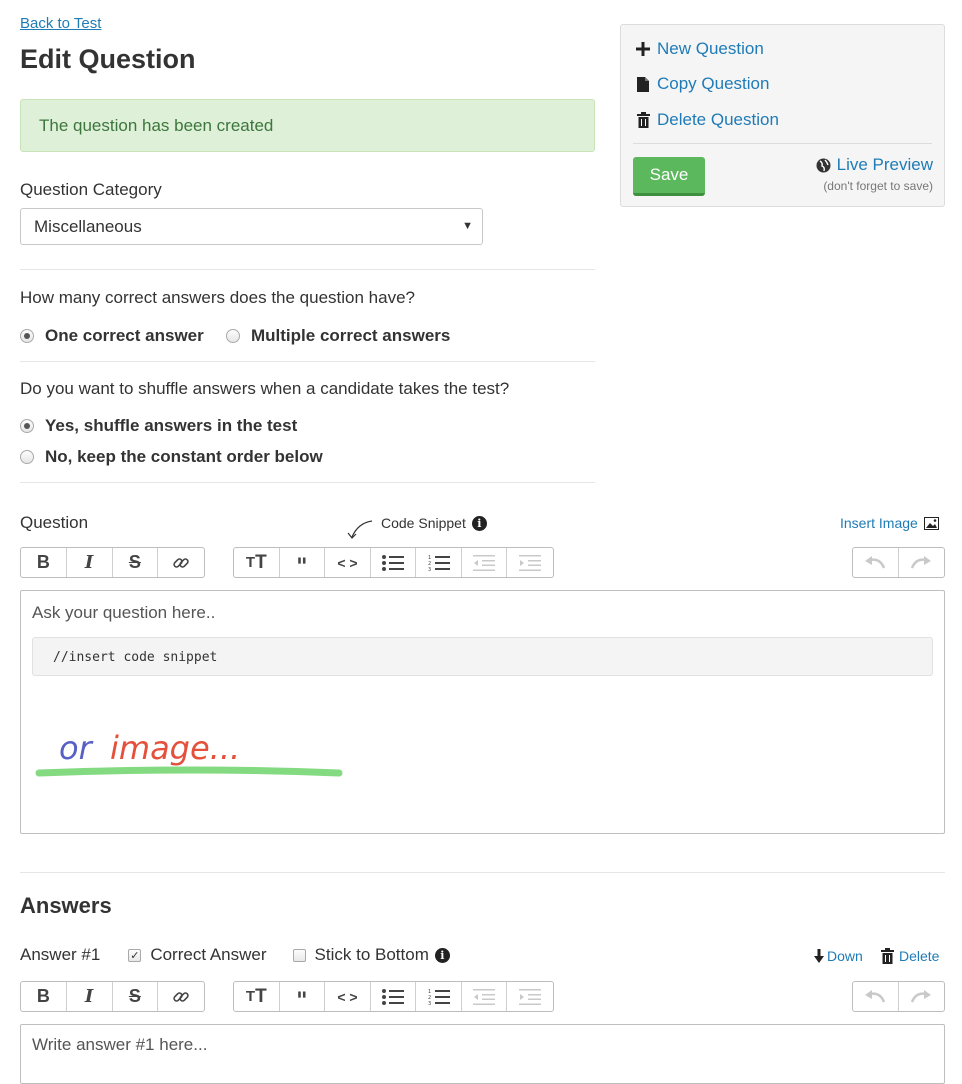 Image resolution: width=962 pixels, height=1084 pixels. I want to click on block-toolbar: TT " < > 123, so click(393, 562).